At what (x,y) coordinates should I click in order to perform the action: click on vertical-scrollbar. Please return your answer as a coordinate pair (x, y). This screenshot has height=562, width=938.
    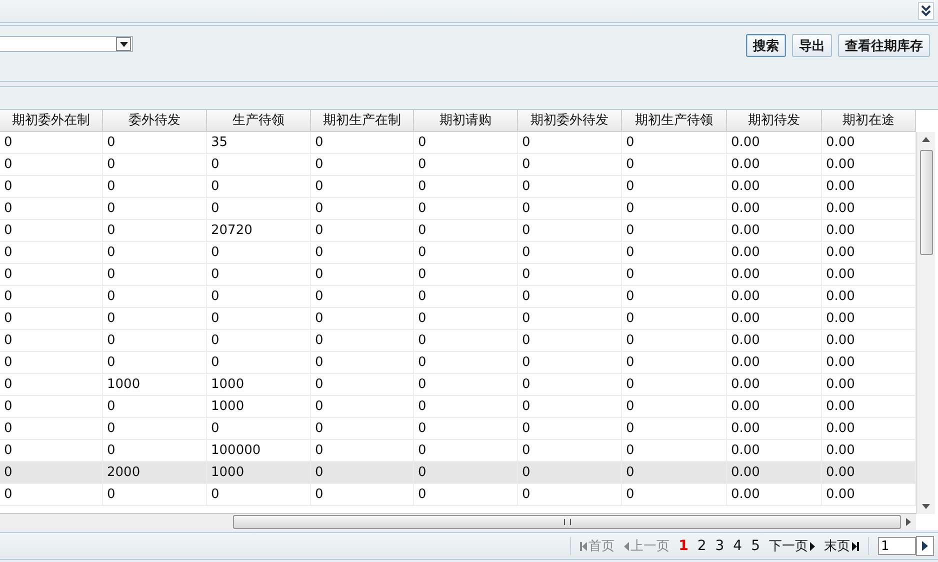
    Looking at the image, I should click on (925, 323).